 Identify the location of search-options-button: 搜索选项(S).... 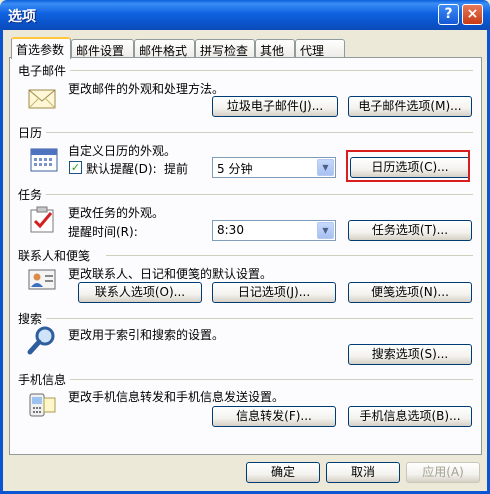
(410, 354).